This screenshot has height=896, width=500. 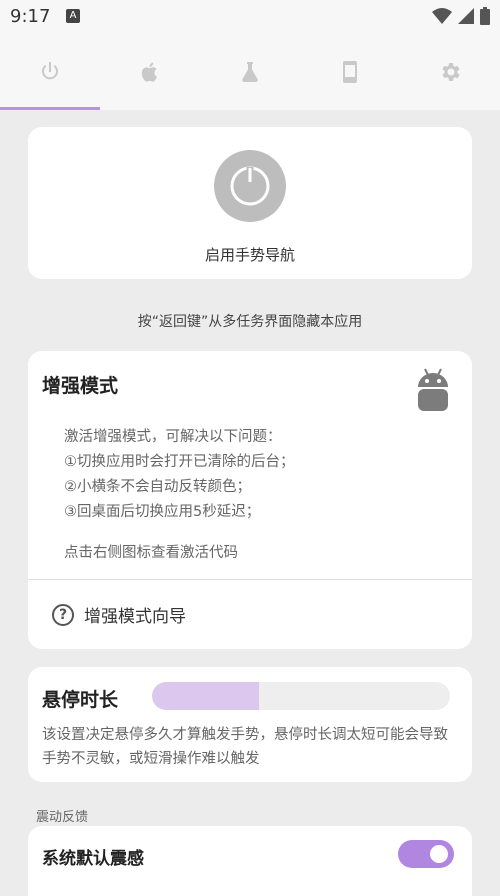 What do you see at coordinates (250, 17) in the screenshot?
I see `status-bar: 9:17 A` at bounding box center [250, 17].